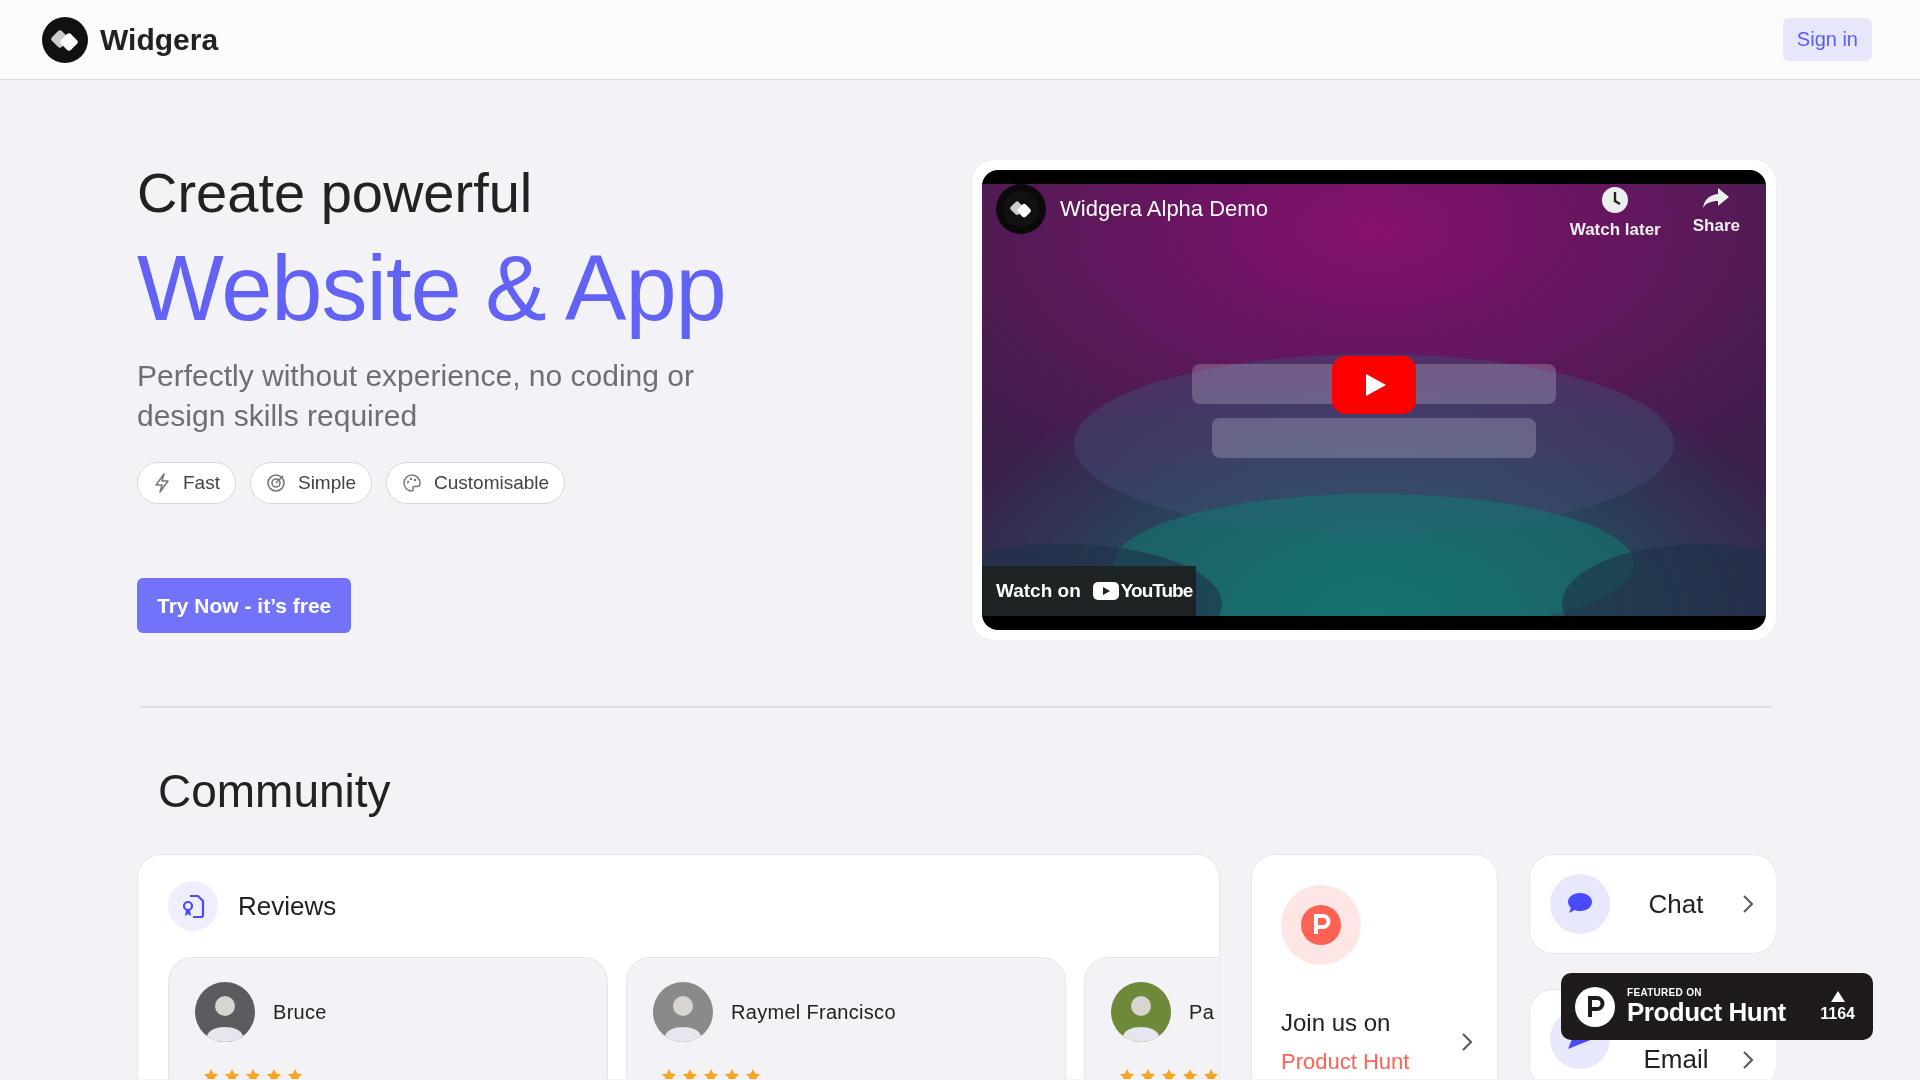 This screenshot has height=1080, width=1920. What do you see at coordinates (186, 483) in the screenshot?
I see `feature-tag: Fast` at bounding box center [186, 483].